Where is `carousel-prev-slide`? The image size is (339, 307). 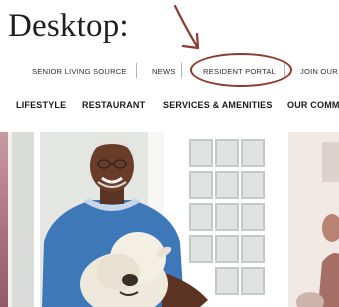
carousel-prev-slide is located at coordinates (4, 219).